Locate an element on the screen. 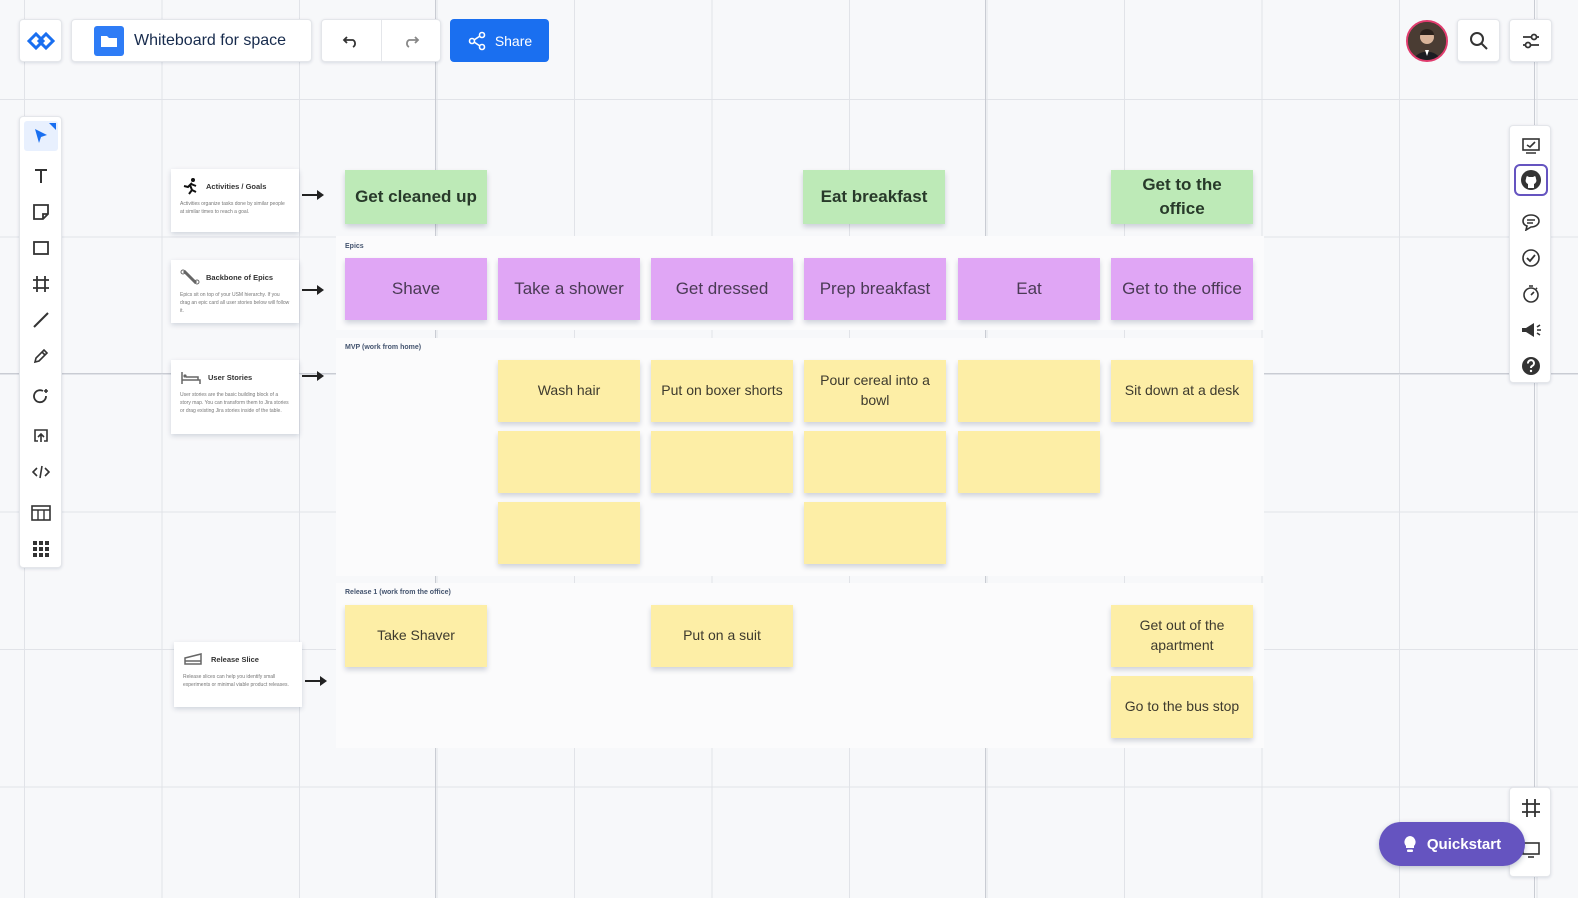 This screenshot has width=1578, height=898. right-toolbar is located at coordinates (1530, 254).